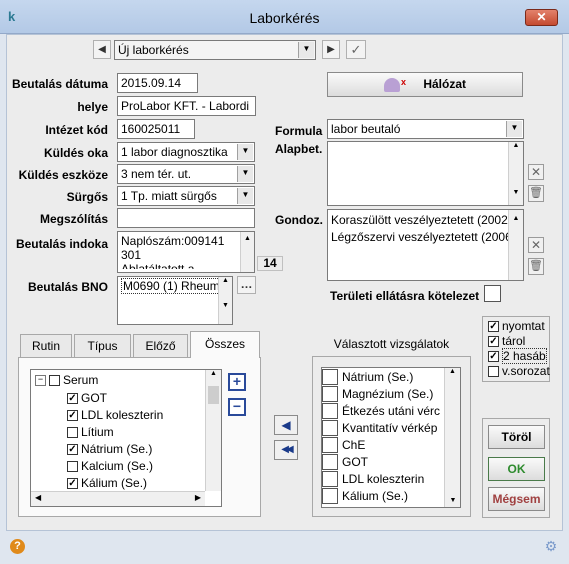  What do you see at coordinates (215, 50) in the screenshot?
I see `record-selector: Új laborkérés ▼` at bounding box center [215, 50].